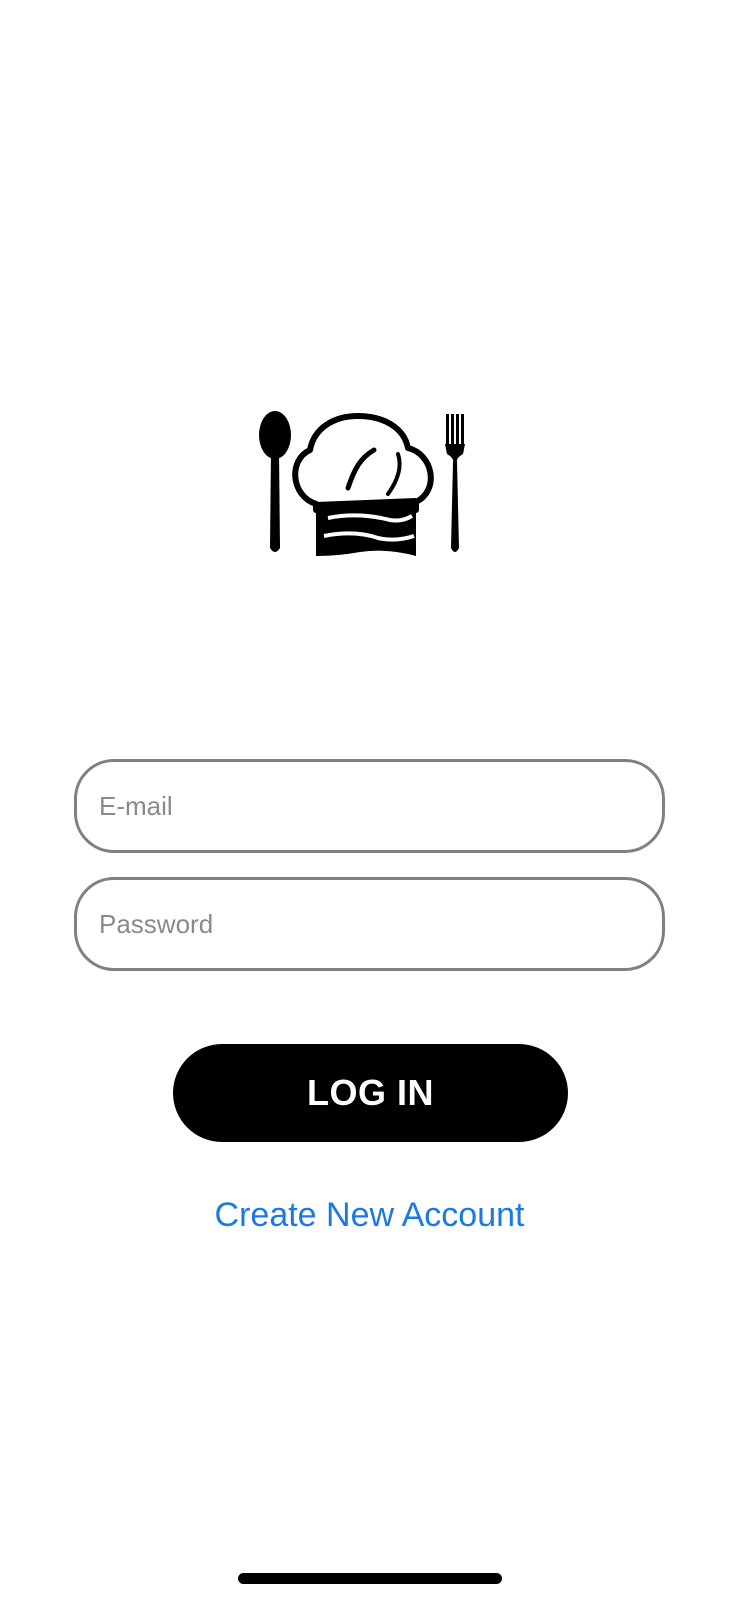 Image resolution: width=739 pixels, height=1600 pixels. What do you see at coordinates (369, 806) in the screenshot?
I see `email-field` at bounding box center [369, 806].